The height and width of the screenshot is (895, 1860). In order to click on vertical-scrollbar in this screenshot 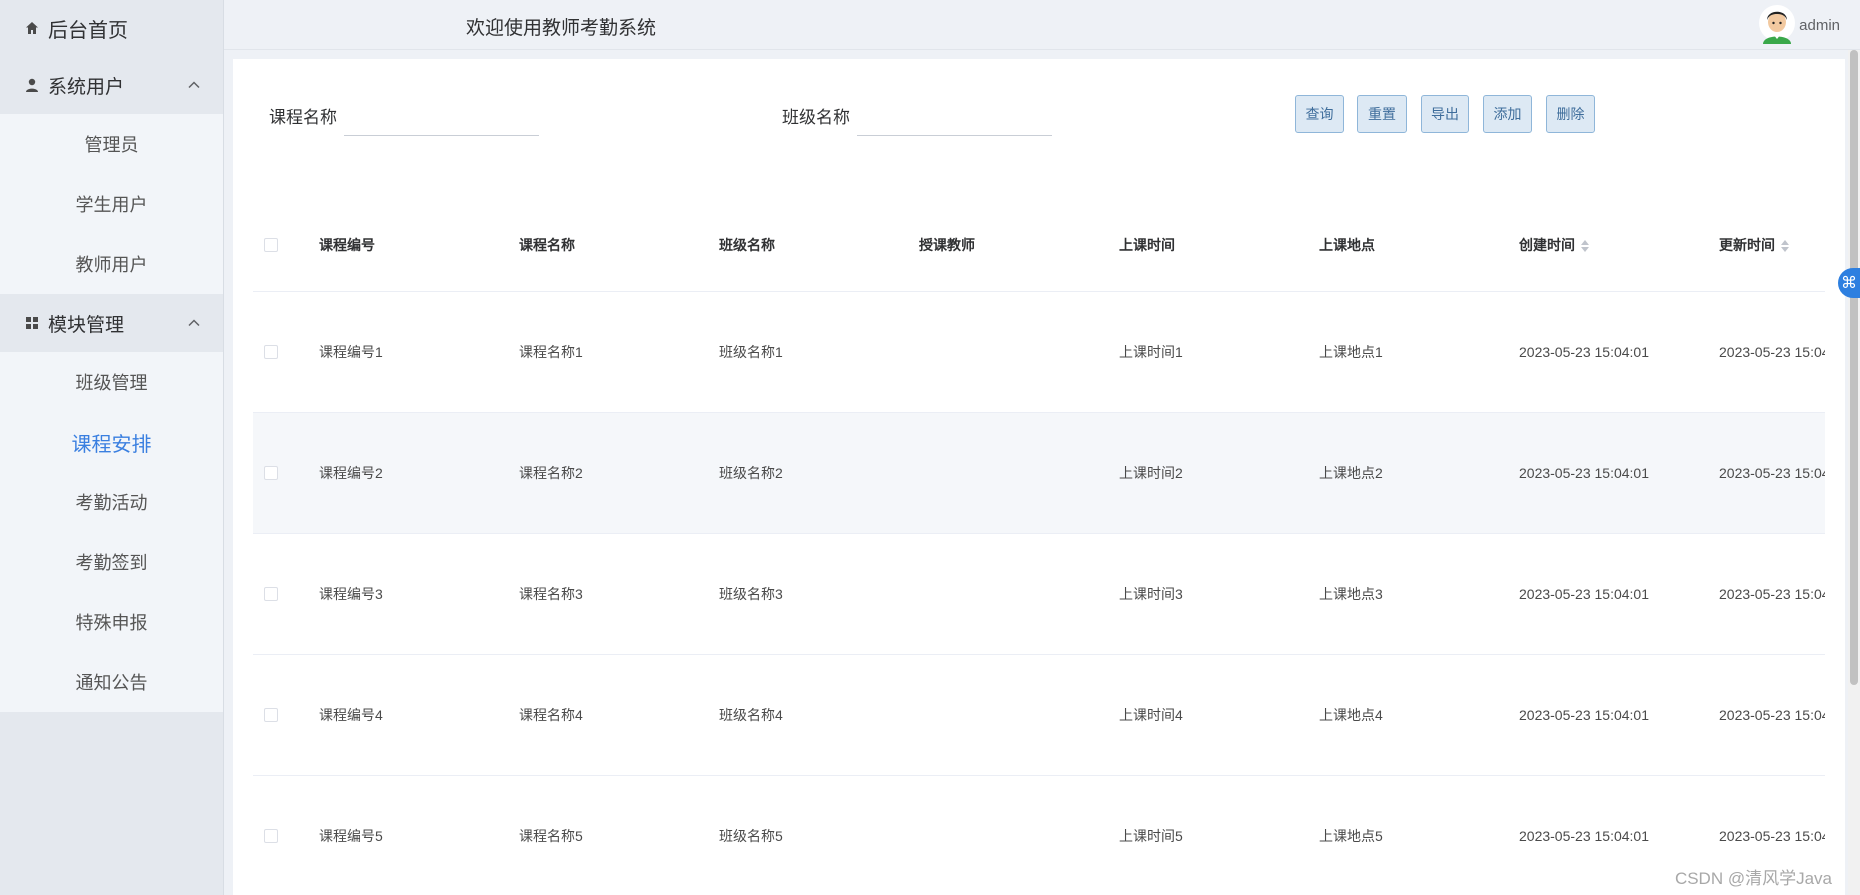, I will do `click(1854, 472)`.